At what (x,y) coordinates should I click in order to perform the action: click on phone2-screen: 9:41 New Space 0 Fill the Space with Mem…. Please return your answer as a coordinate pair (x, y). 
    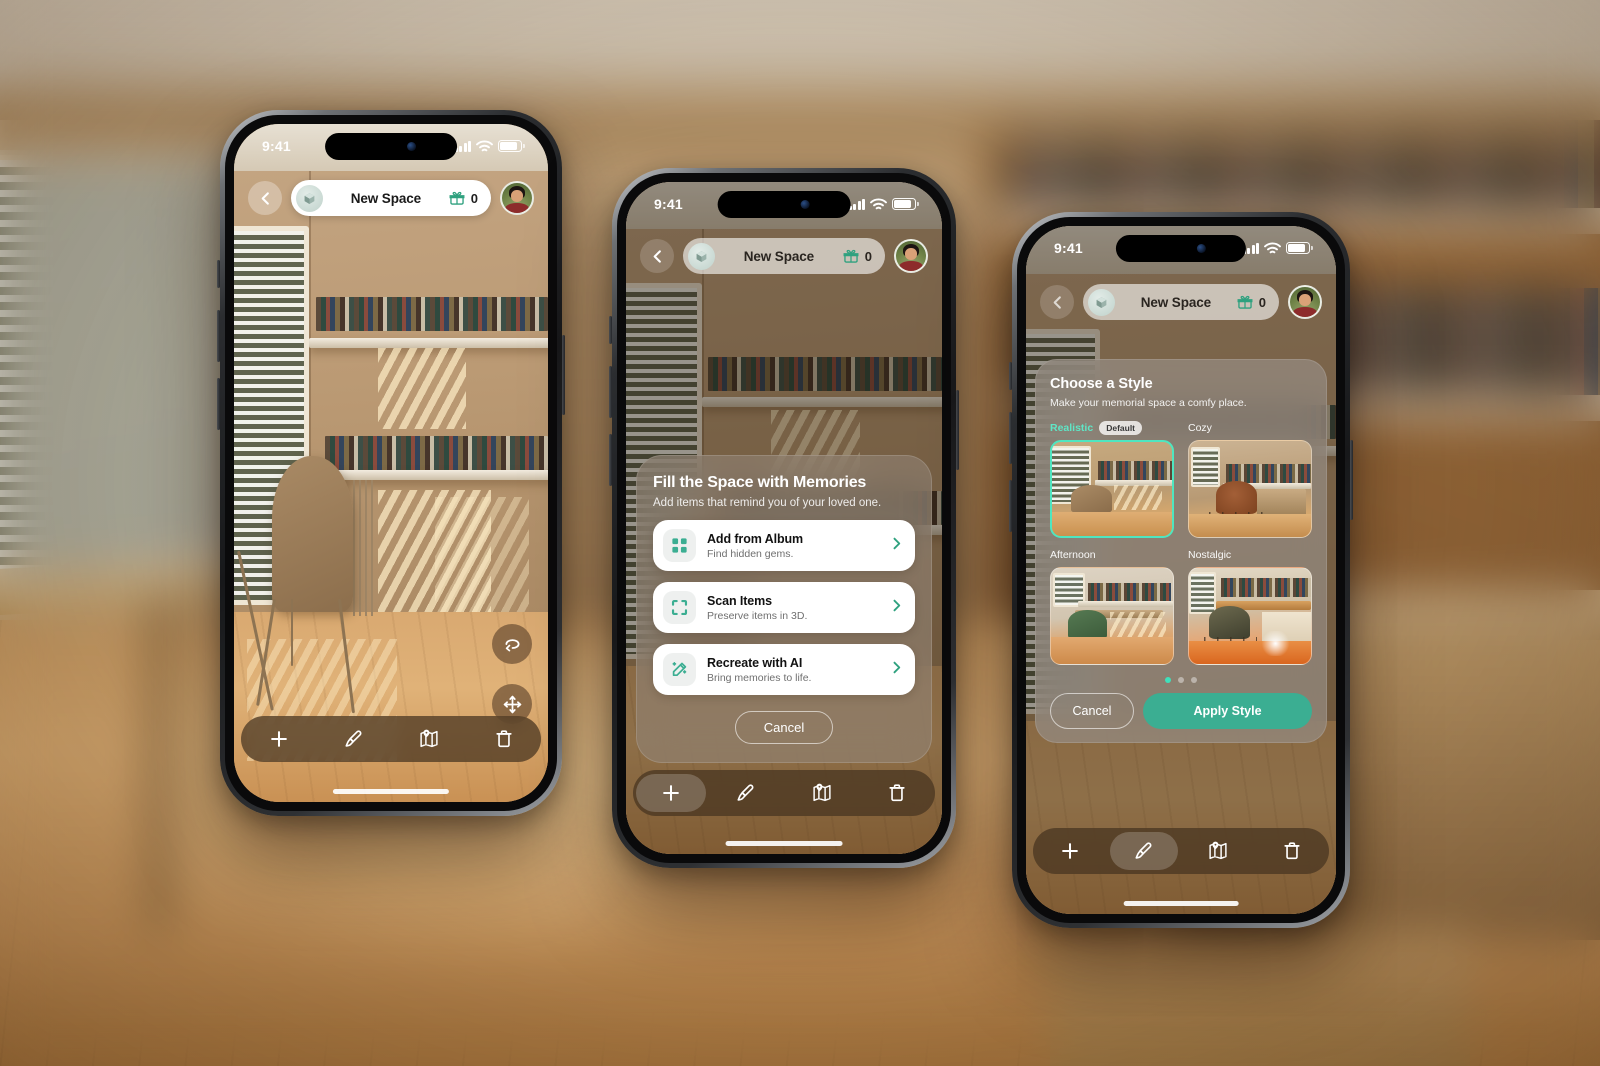
    Looking at the image, I should click on (784, 518).